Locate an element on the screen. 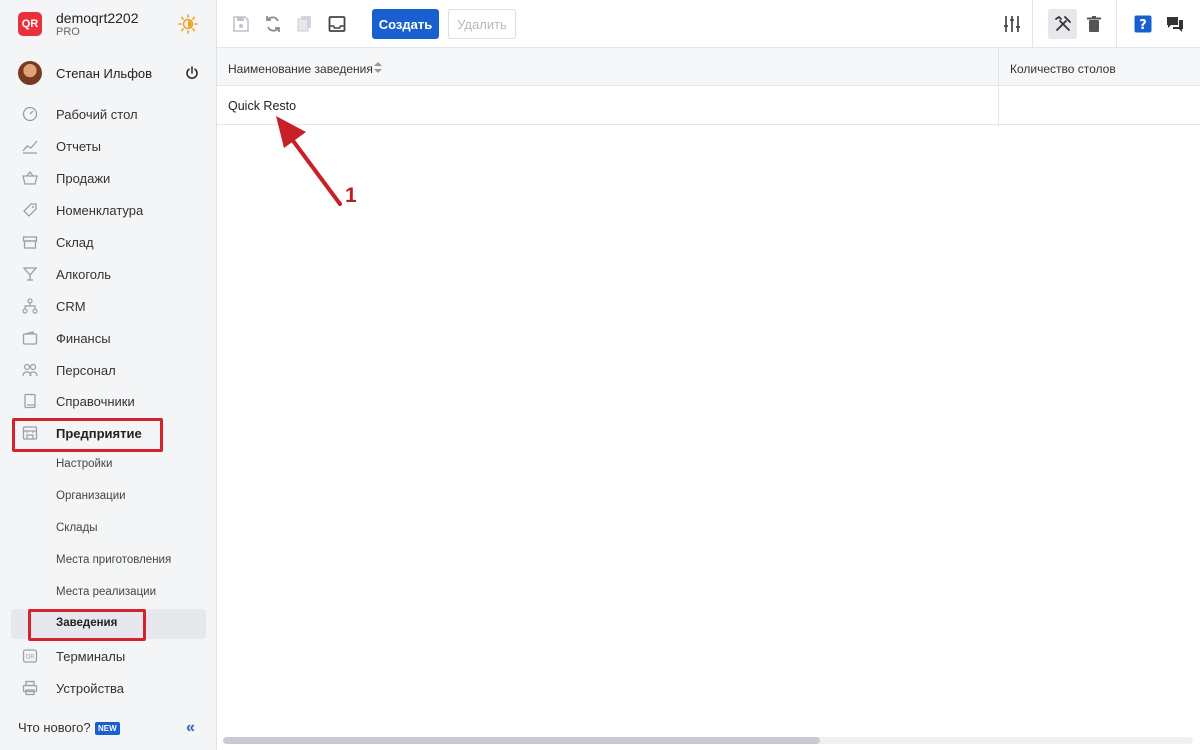 The height and width of the screenshot is (750, 1200). user-profile: Степан Ильфов is located at coordinates (108, 73).